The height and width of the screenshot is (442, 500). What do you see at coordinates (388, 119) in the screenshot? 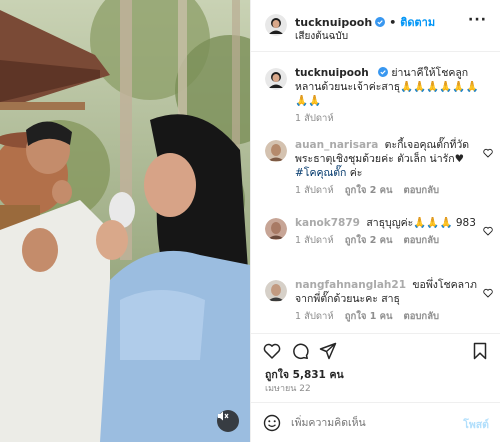
I see `caption-meta: 1 สัปดาห์` at bounding box center [388, 119].